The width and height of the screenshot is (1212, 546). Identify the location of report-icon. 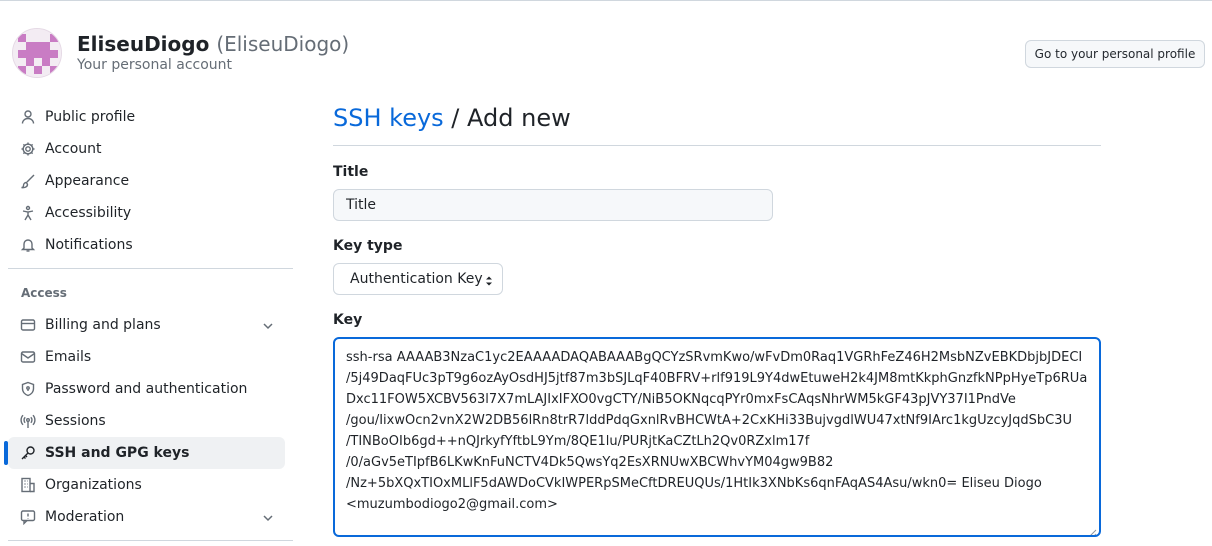
(28, 517).